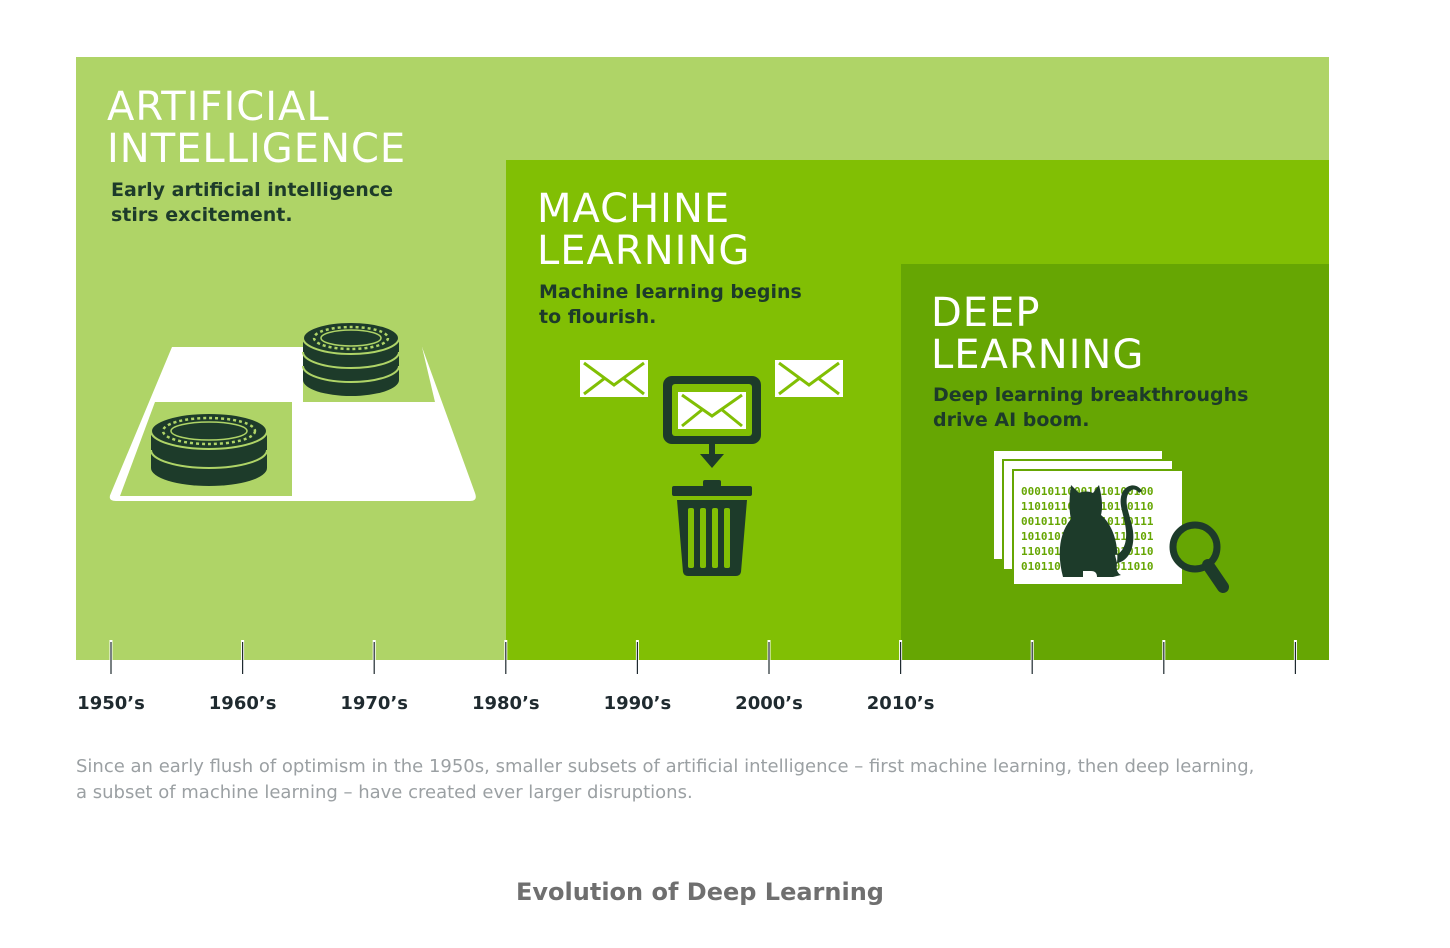 This screenshot has height=948, width=1450. What do you see at coordinates (218, 107) in the screenshot?
I see `ai-title-line1: ARTIFICIAL` at bounding box center [218, 107].